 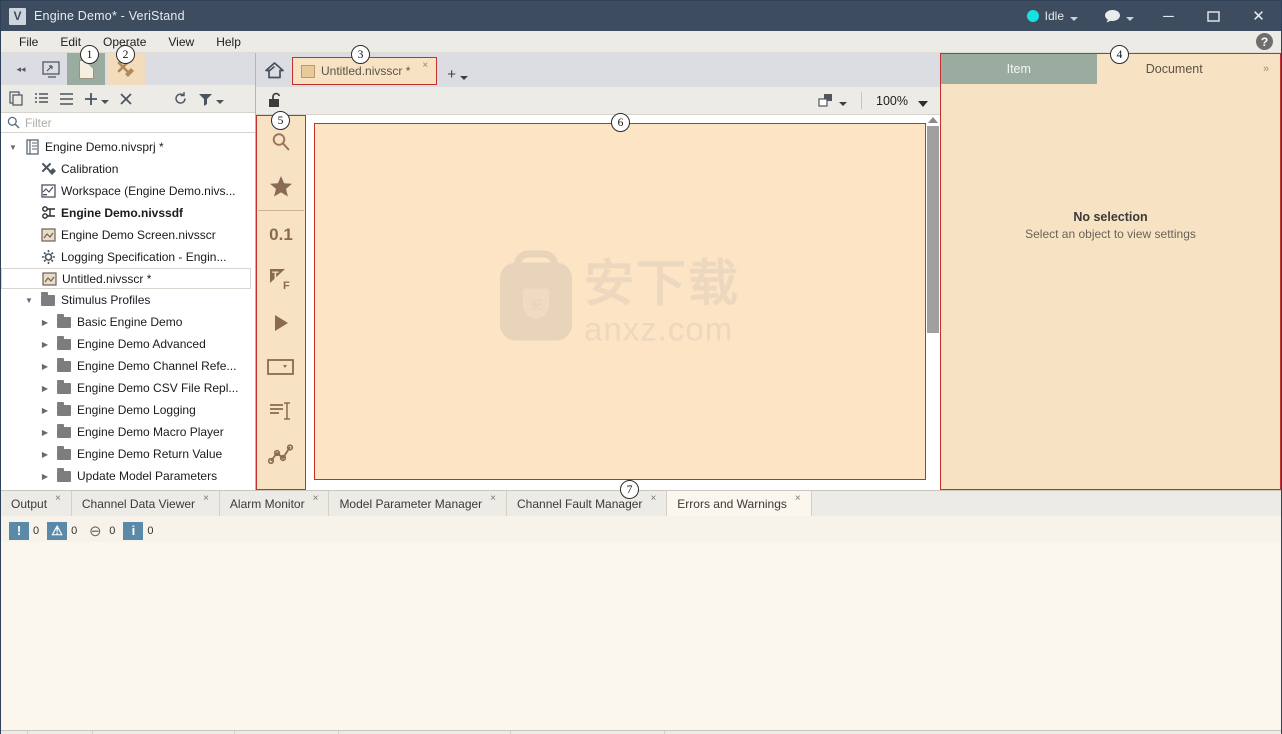 I want to click on bottom-tab-label: Channel Fault Manager, so click(x=580, y=503).